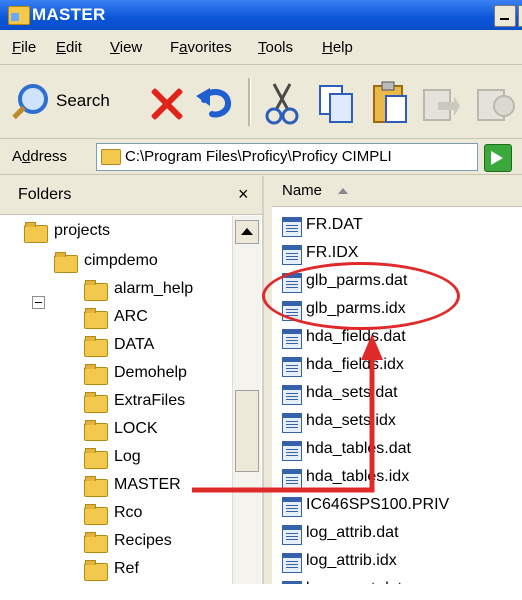  What do you see at coordinates (287, 413) in the screenshot?
I see `annotation-arrow` at bounding box center [287, 413].